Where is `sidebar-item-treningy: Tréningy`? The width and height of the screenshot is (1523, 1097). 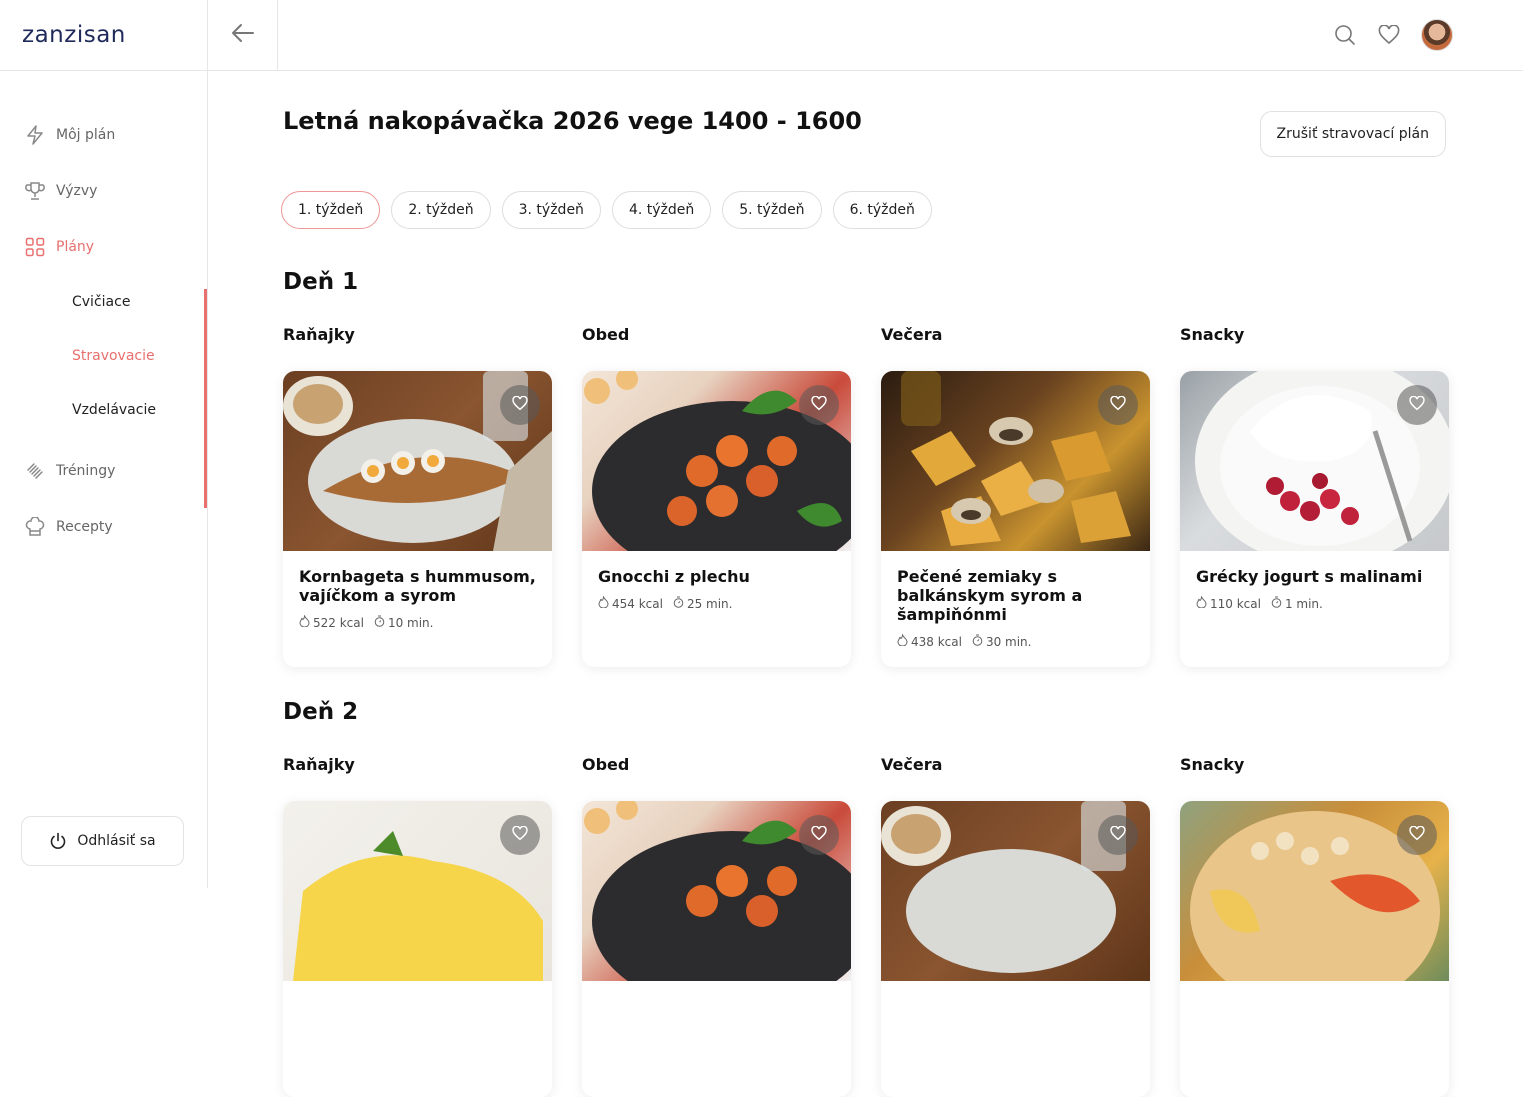 sidebar-item-treningy: Tréningy is located at coordinates (103, 471).